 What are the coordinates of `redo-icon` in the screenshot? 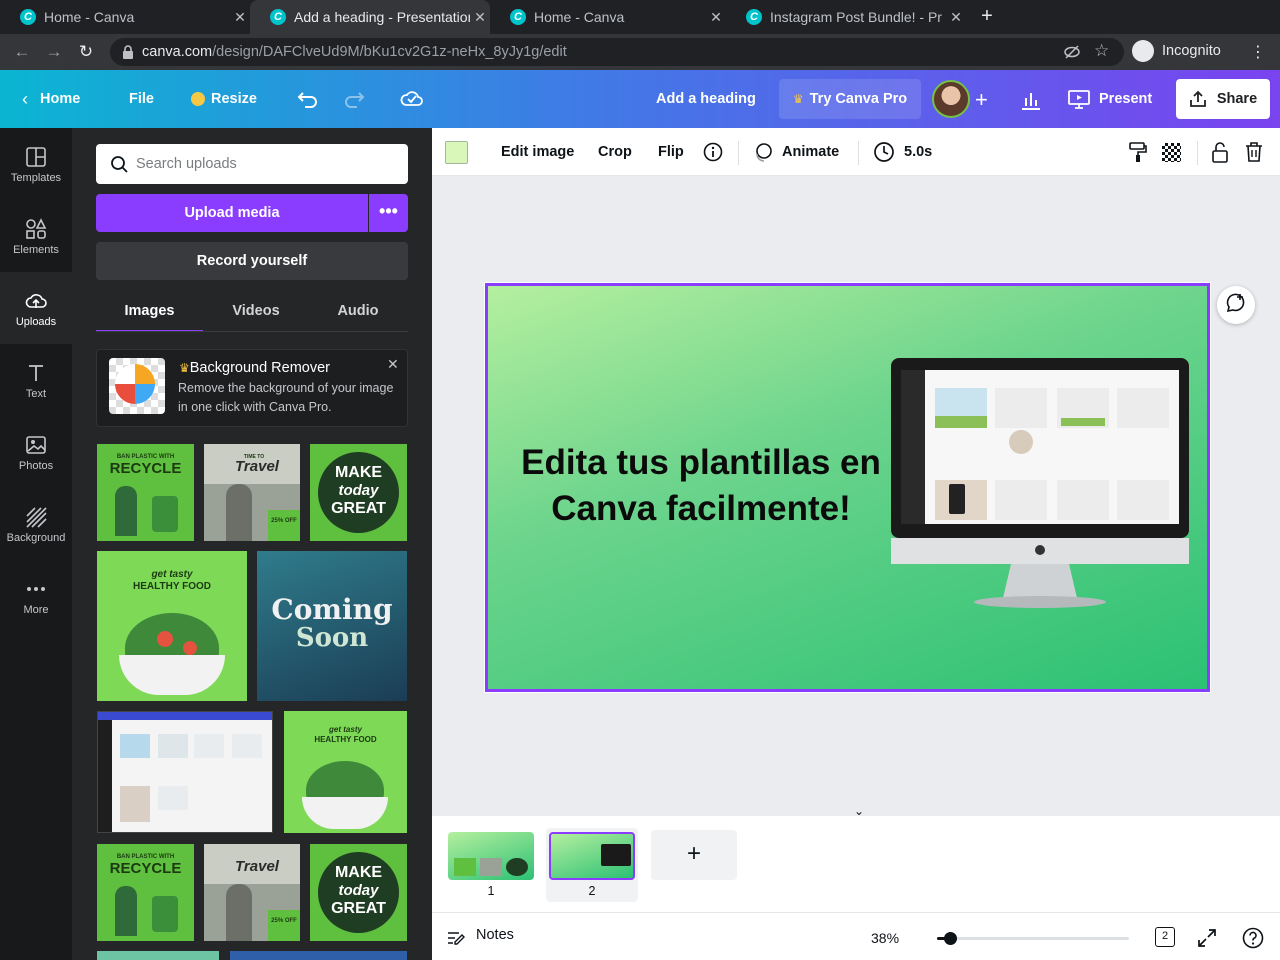 It's located at (354, 99).